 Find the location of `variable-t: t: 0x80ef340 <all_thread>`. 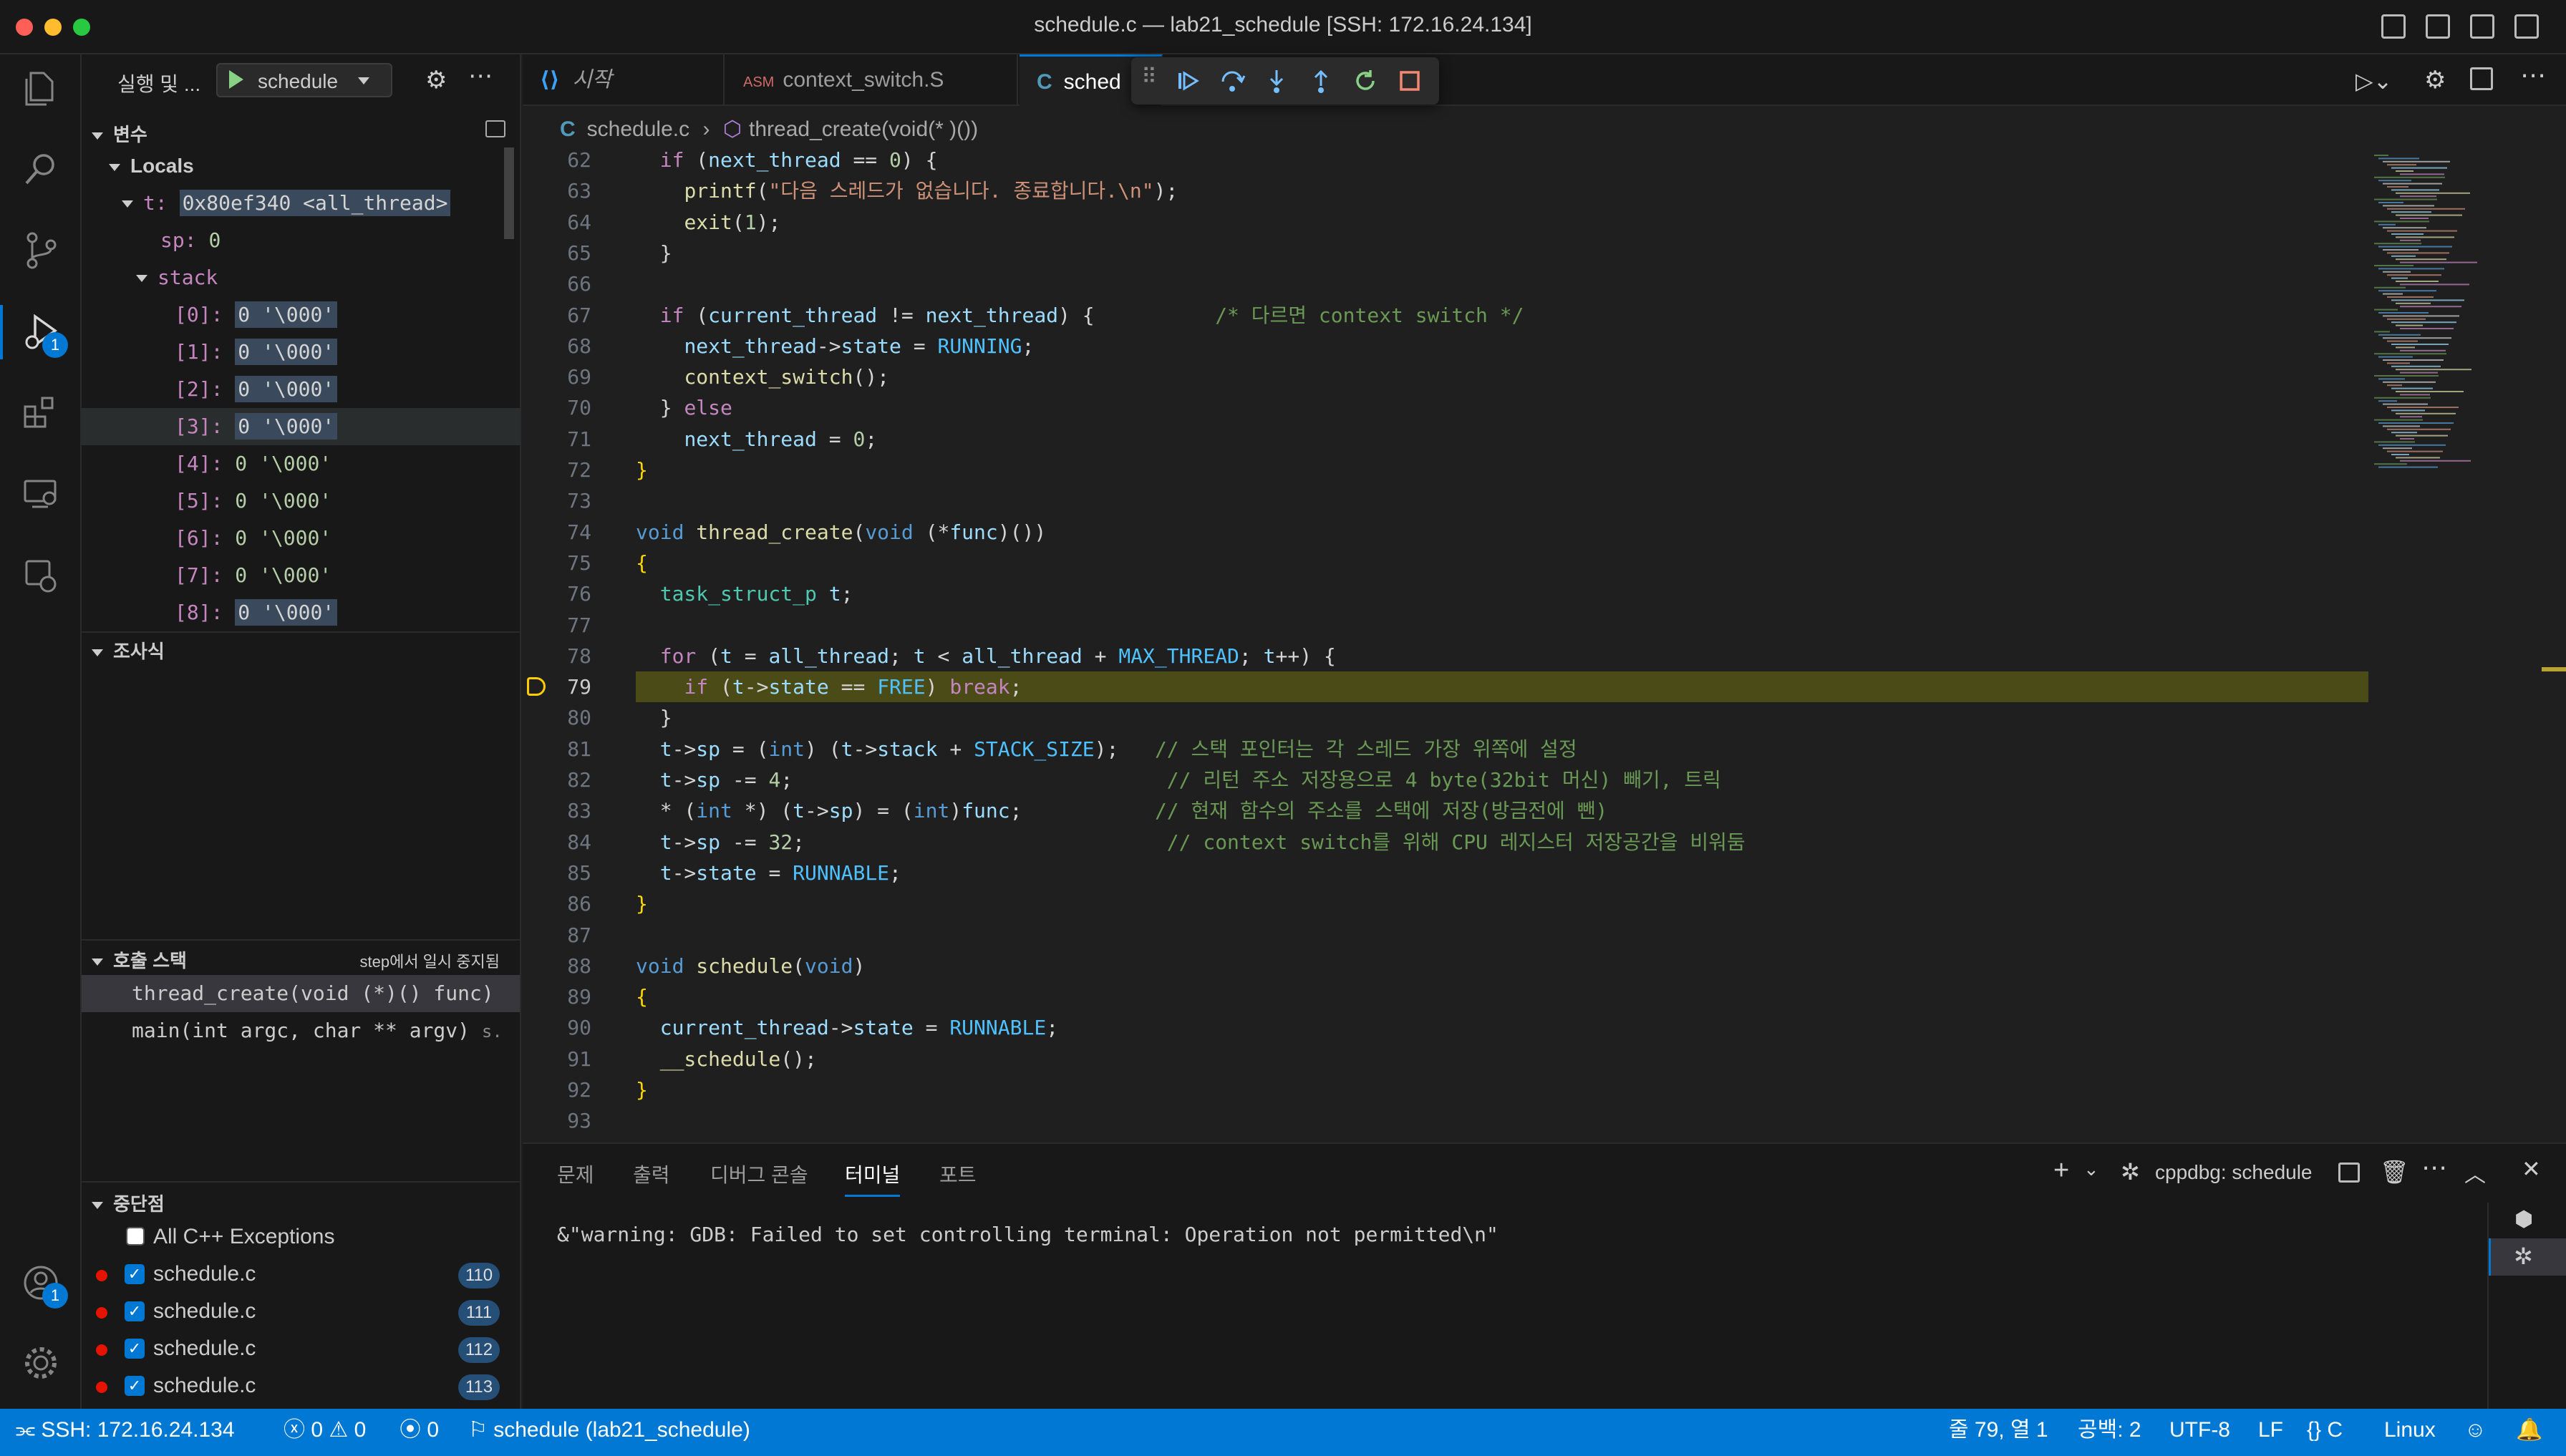

variable-t: t: 0x80ef340 <all_thread> is located at coordinates (301, 203).